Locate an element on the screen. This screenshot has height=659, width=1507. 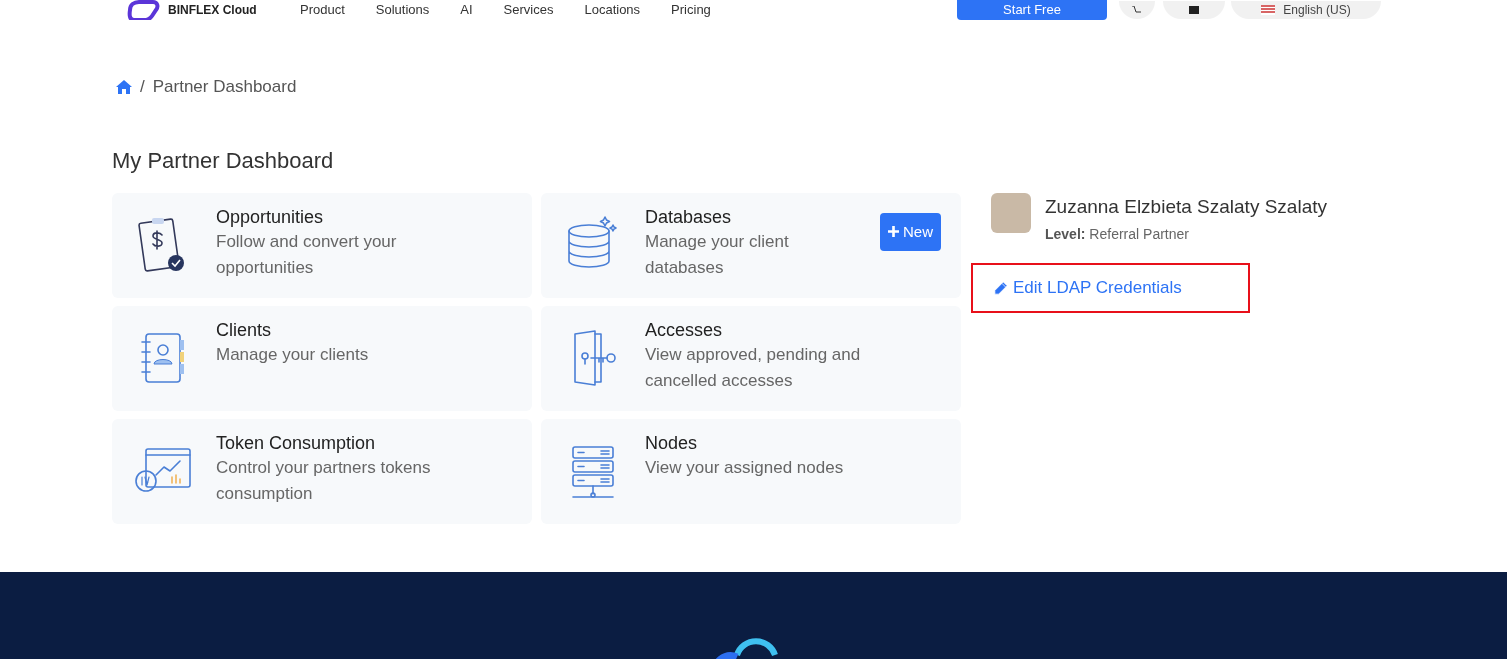
partner-level: Level: Referral Partner is located at coordinates (1117, 234).